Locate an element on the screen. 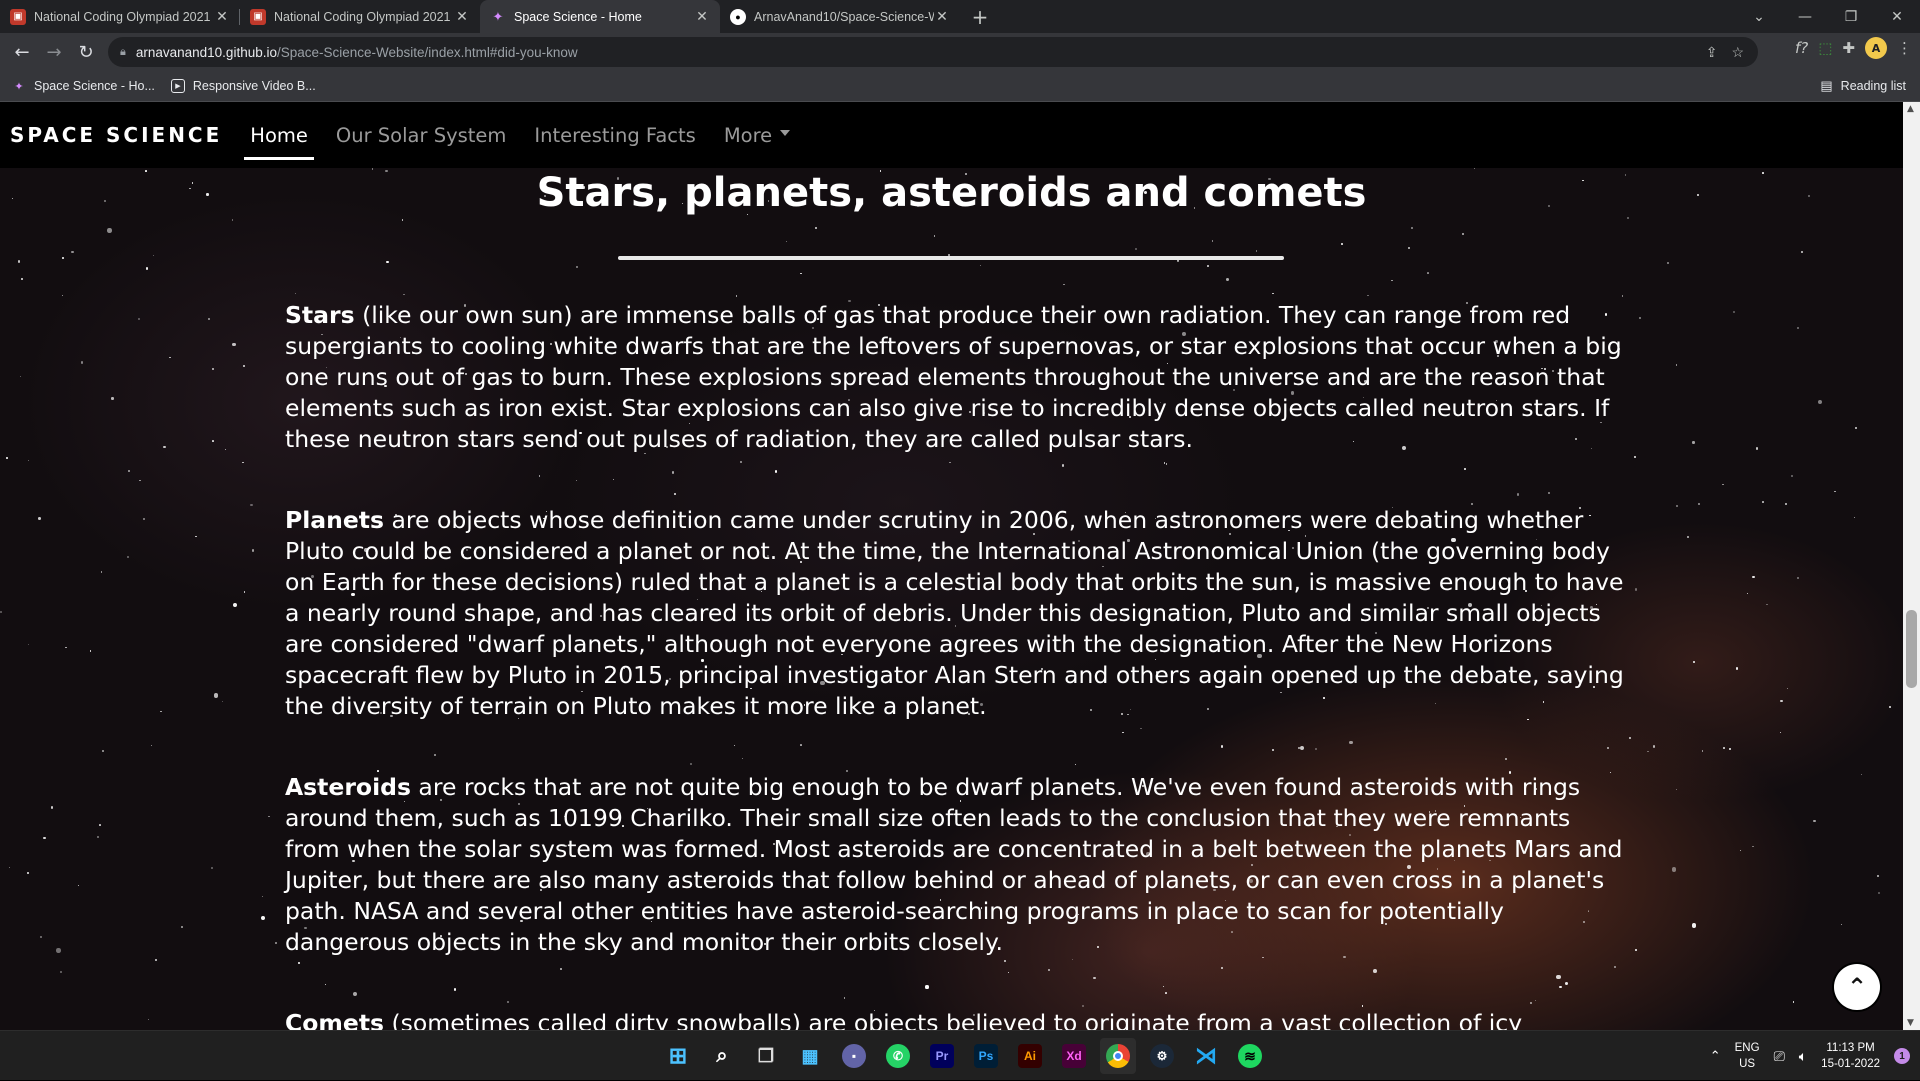  menu-kebab-icon: ⋮ is located at coordinates (1904, 48).